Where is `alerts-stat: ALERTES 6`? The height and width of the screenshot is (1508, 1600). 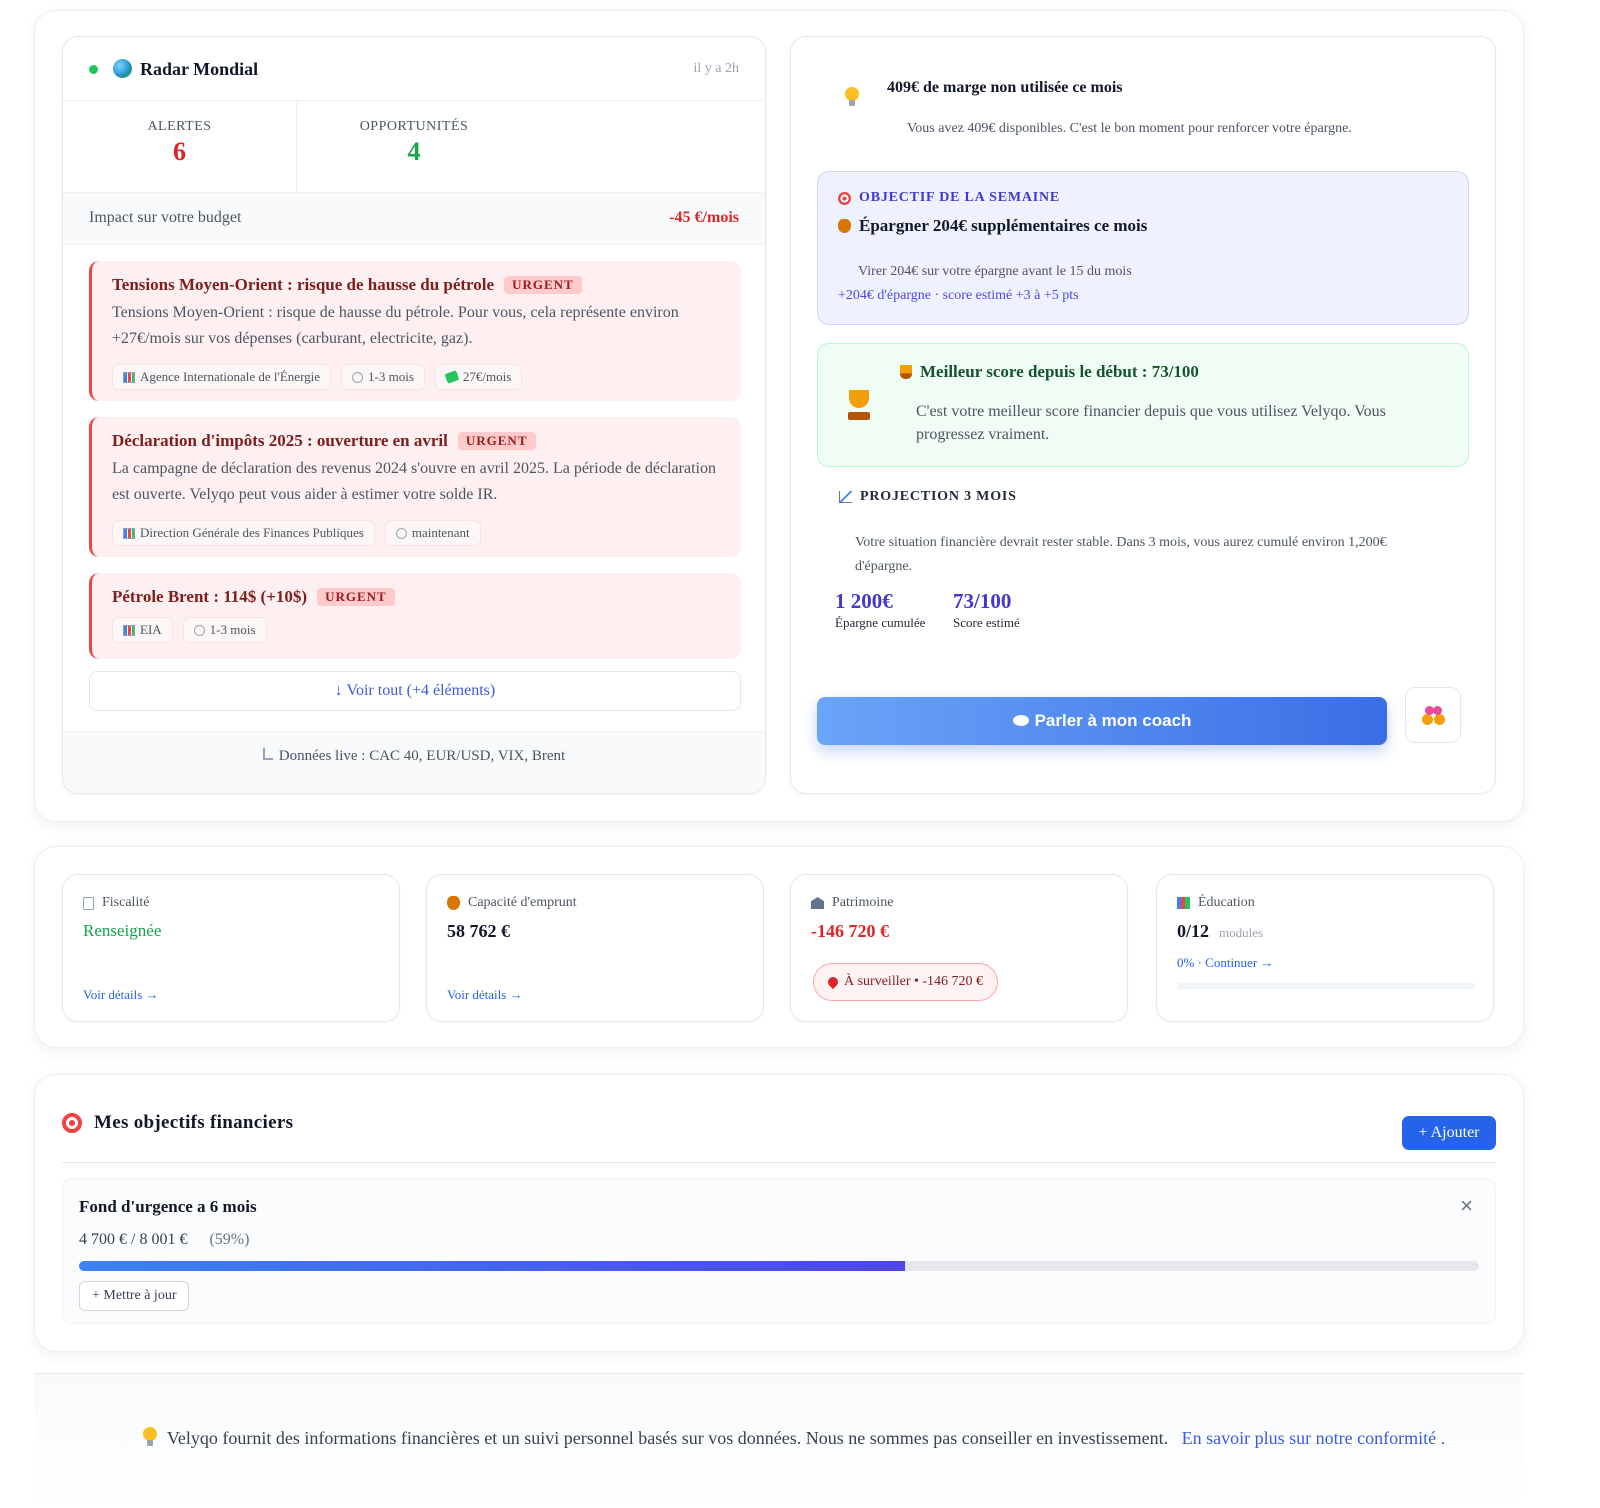
alerts-stat: ALERTES 6 is located at coordinates (180, 146).